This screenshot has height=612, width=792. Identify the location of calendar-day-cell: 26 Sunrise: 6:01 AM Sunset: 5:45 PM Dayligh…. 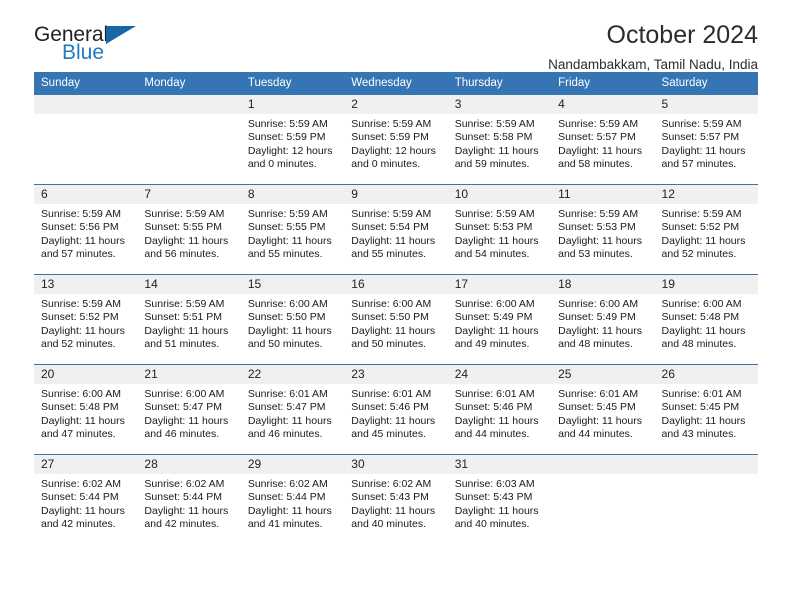
(706, 409).